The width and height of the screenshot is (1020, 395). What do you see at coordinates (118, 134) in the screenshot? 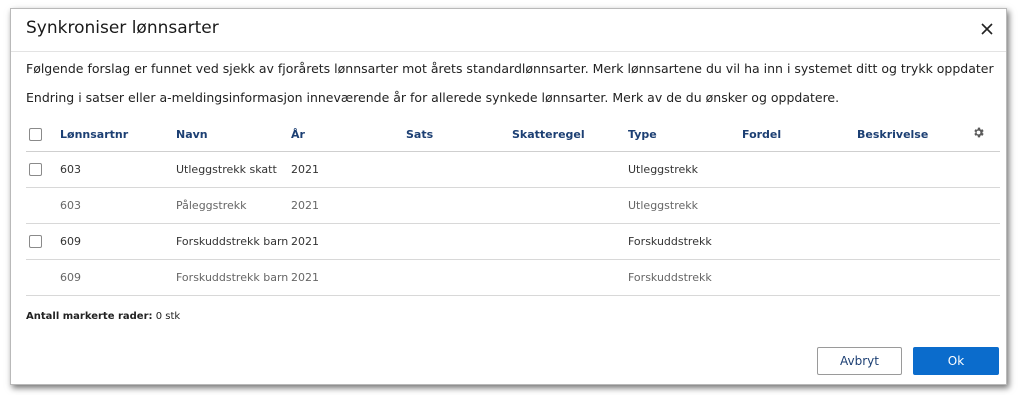
I see `col-header-lonnsartnr: Lønnsartnr` at bounding box center [118, 134].